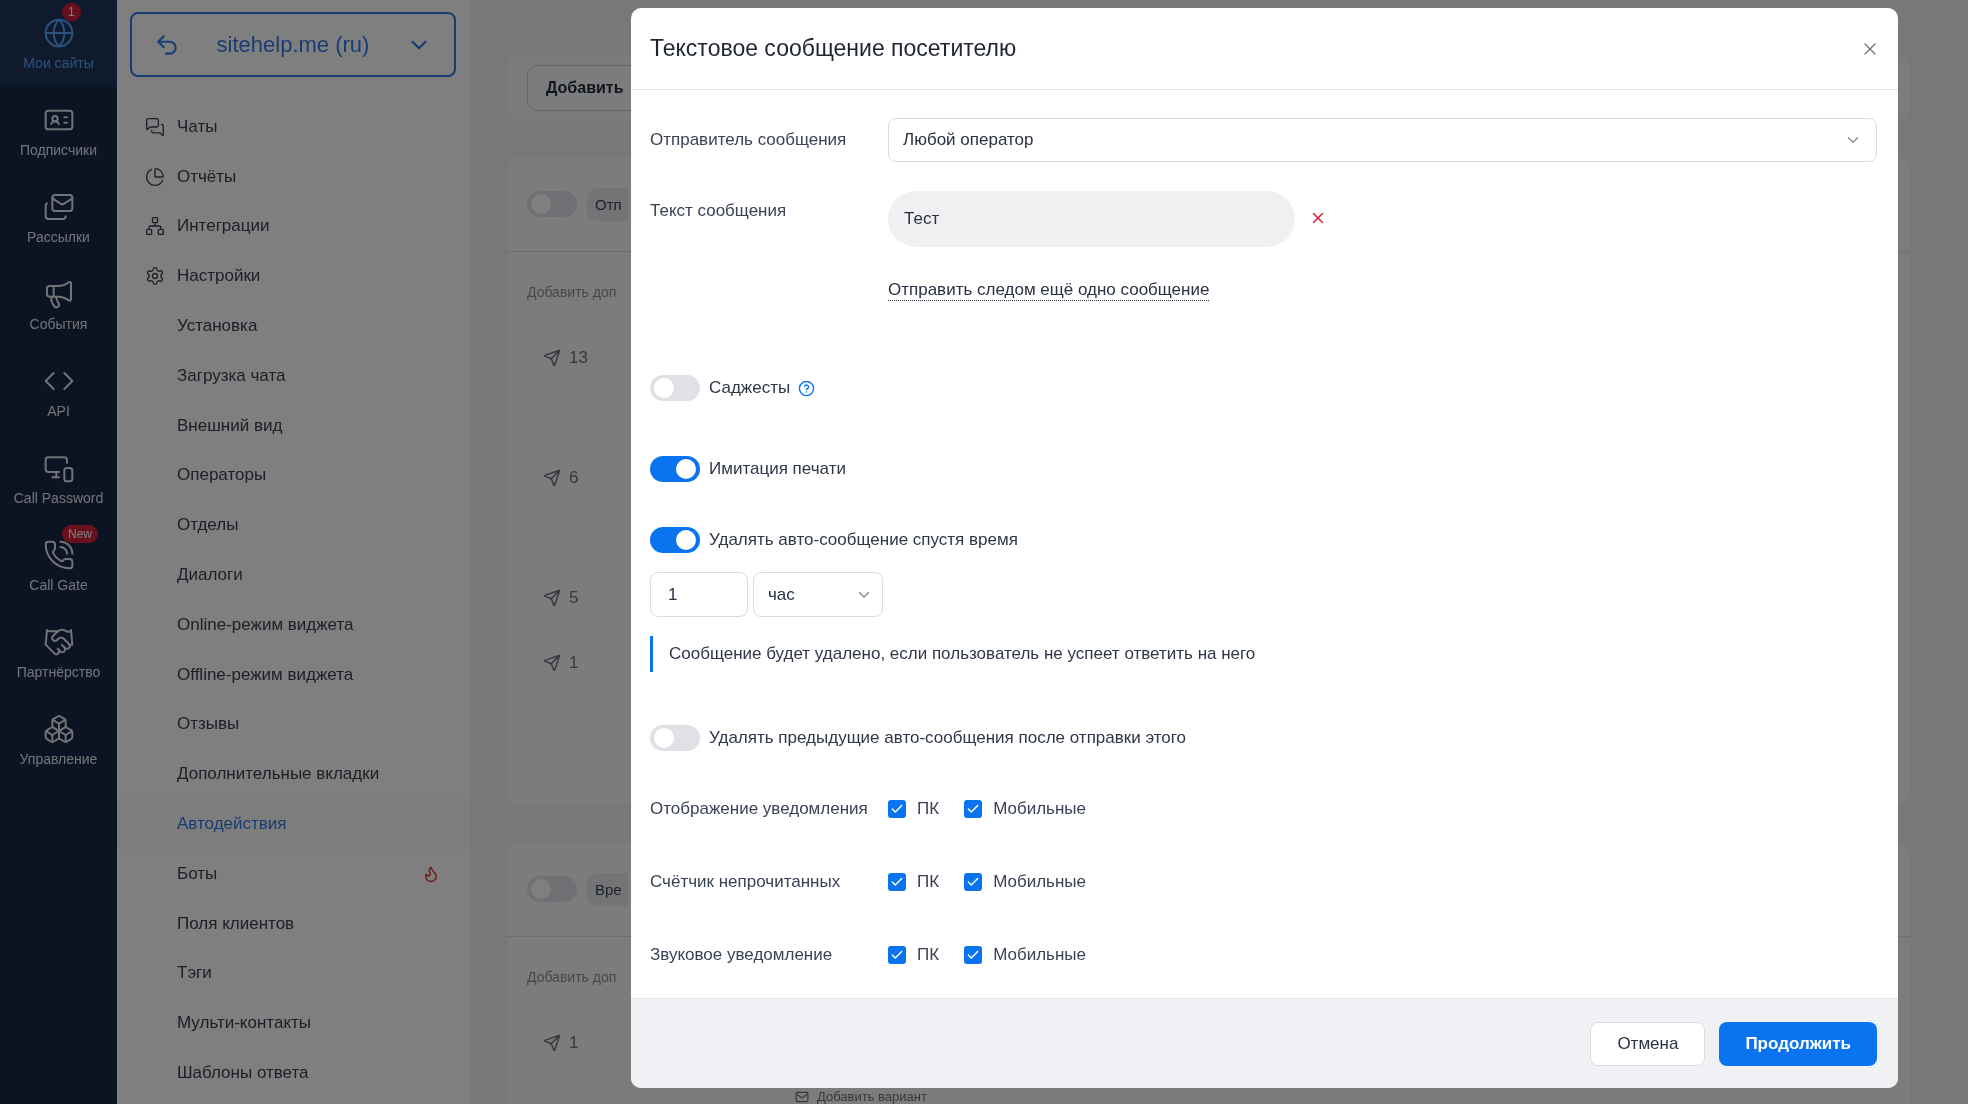  What do you see at coordinates (293, 475) in the screenshot?
I see `nav-item: Операторы` at bounding box center [293, 475].